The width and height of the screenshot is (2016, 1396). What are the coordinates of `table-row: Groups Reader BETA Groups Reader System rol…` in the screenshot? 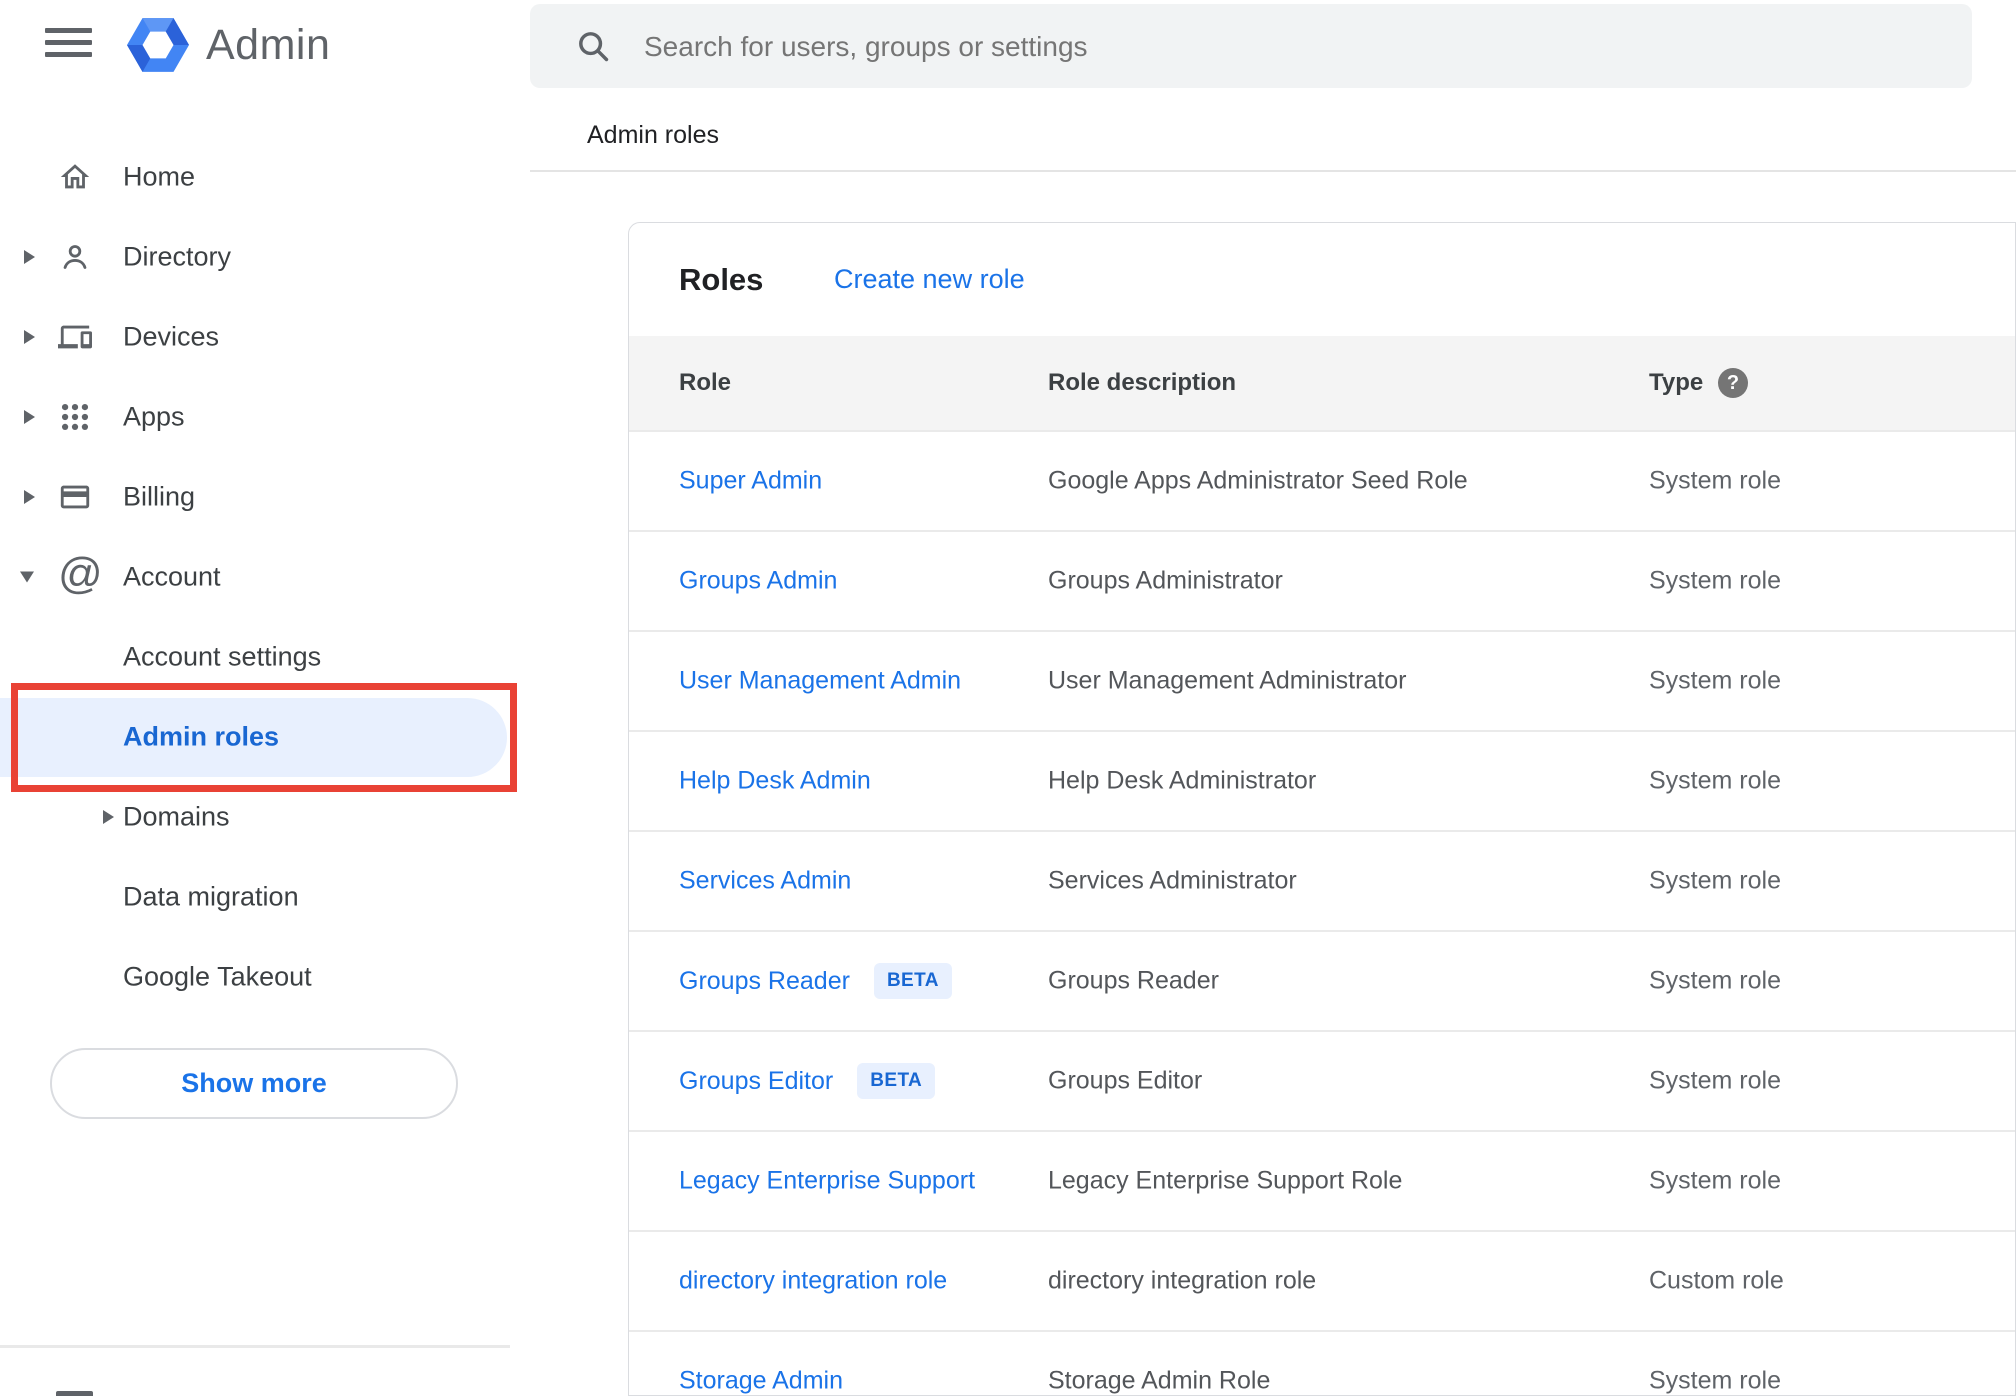 It's located at (1322, 982).